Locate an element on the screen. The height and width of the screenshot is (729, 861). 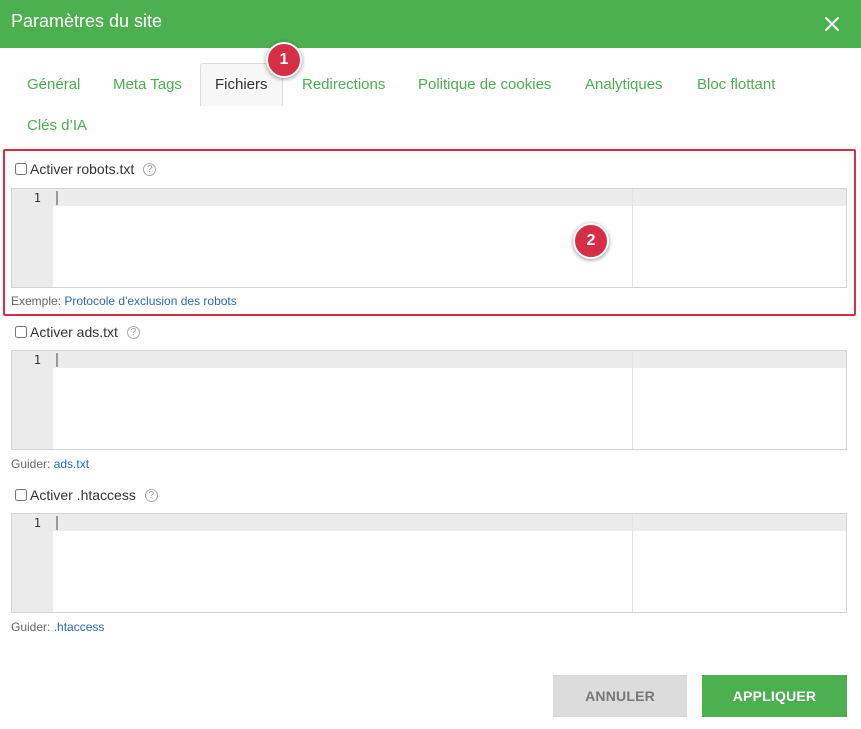
tab-redirections: Redirections is located at coordinates (343, 85).